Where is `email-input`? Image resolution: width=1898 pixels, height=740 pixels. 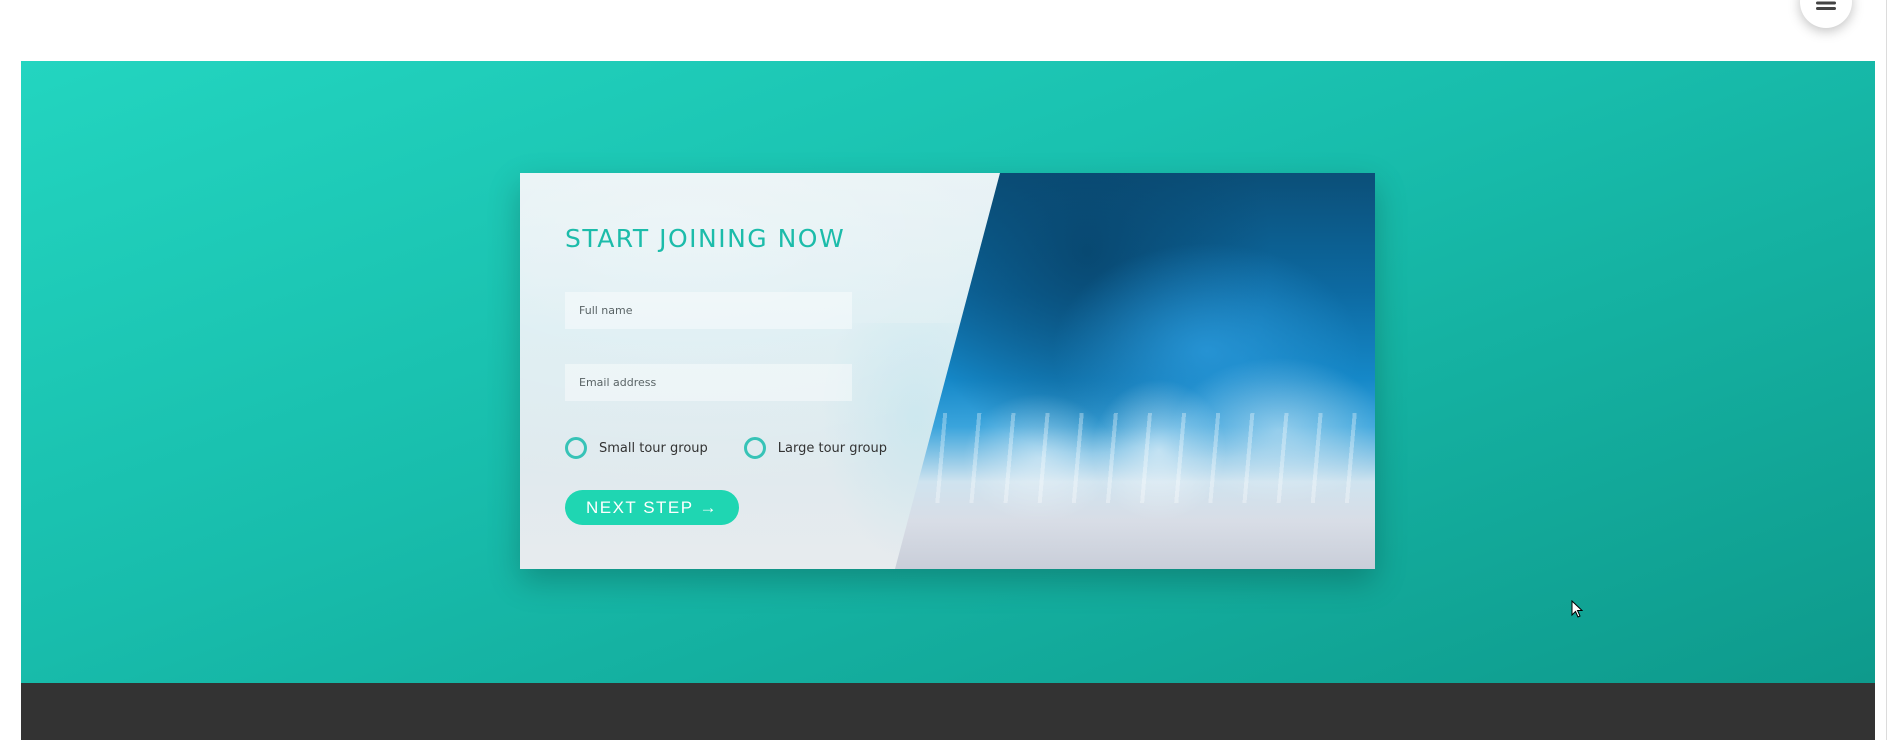
email-input is located at coordinates (708, 382).